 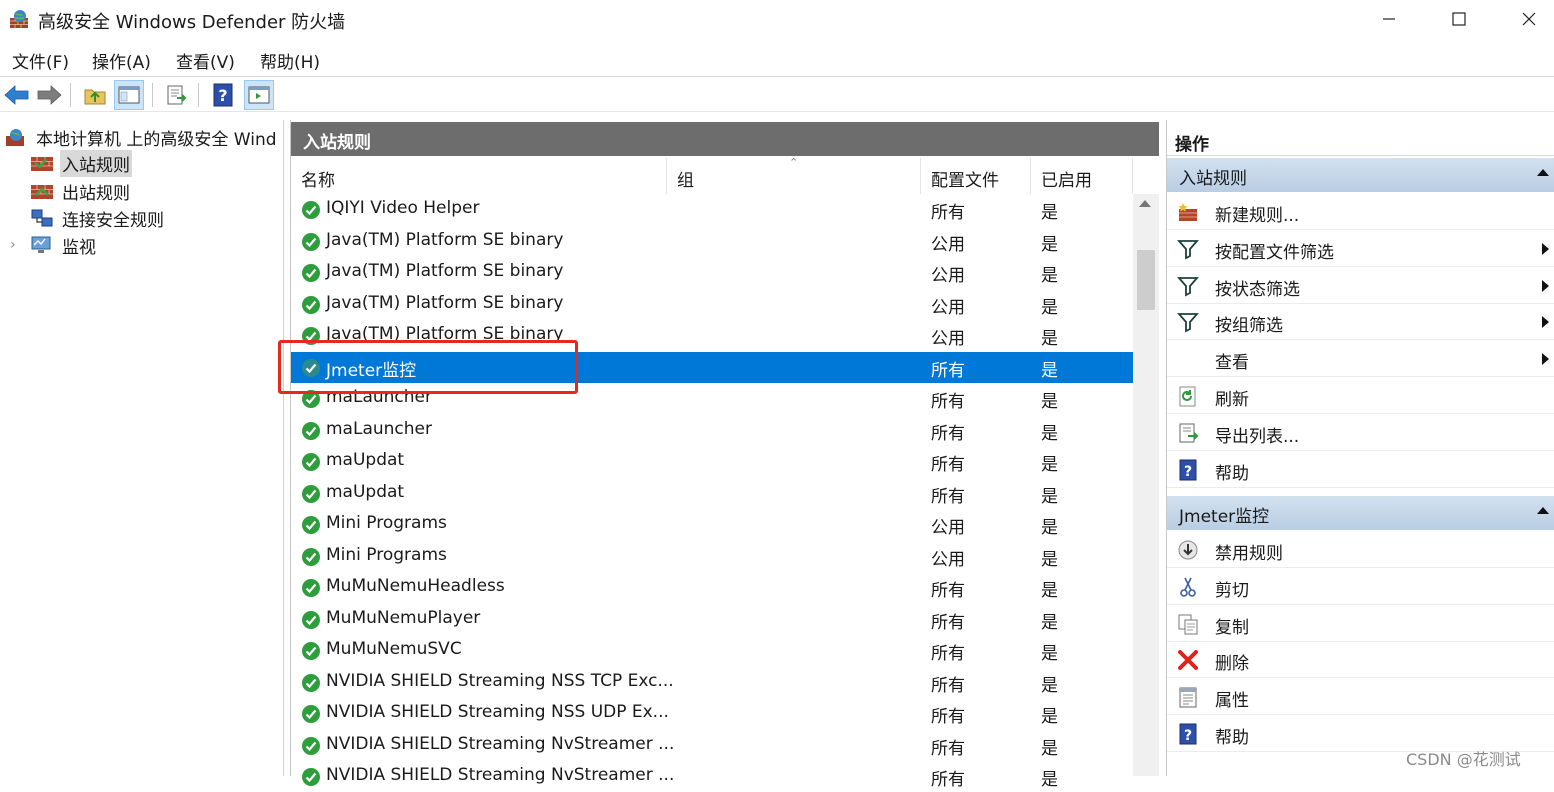 I want to click on column-header-name: 名称, so click(x=479, y=176).